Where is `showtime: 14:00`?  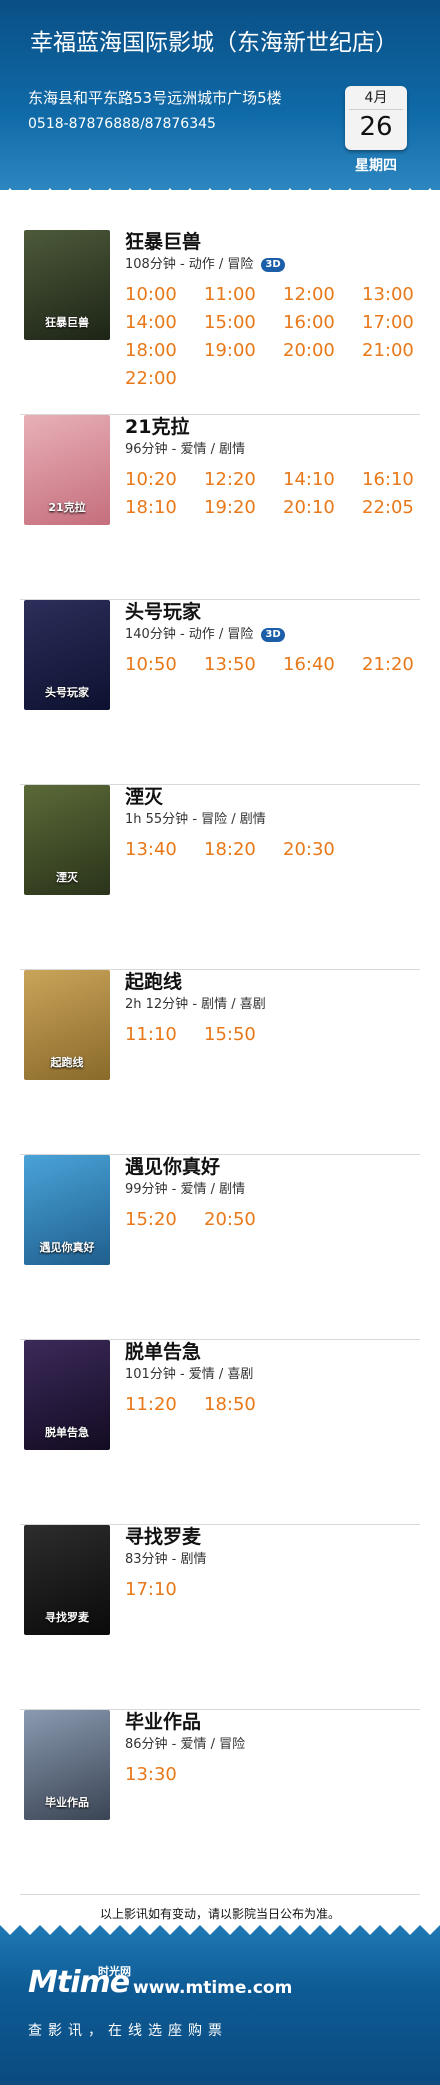 showtime: 14:00 is located at coordinates (164, 323).